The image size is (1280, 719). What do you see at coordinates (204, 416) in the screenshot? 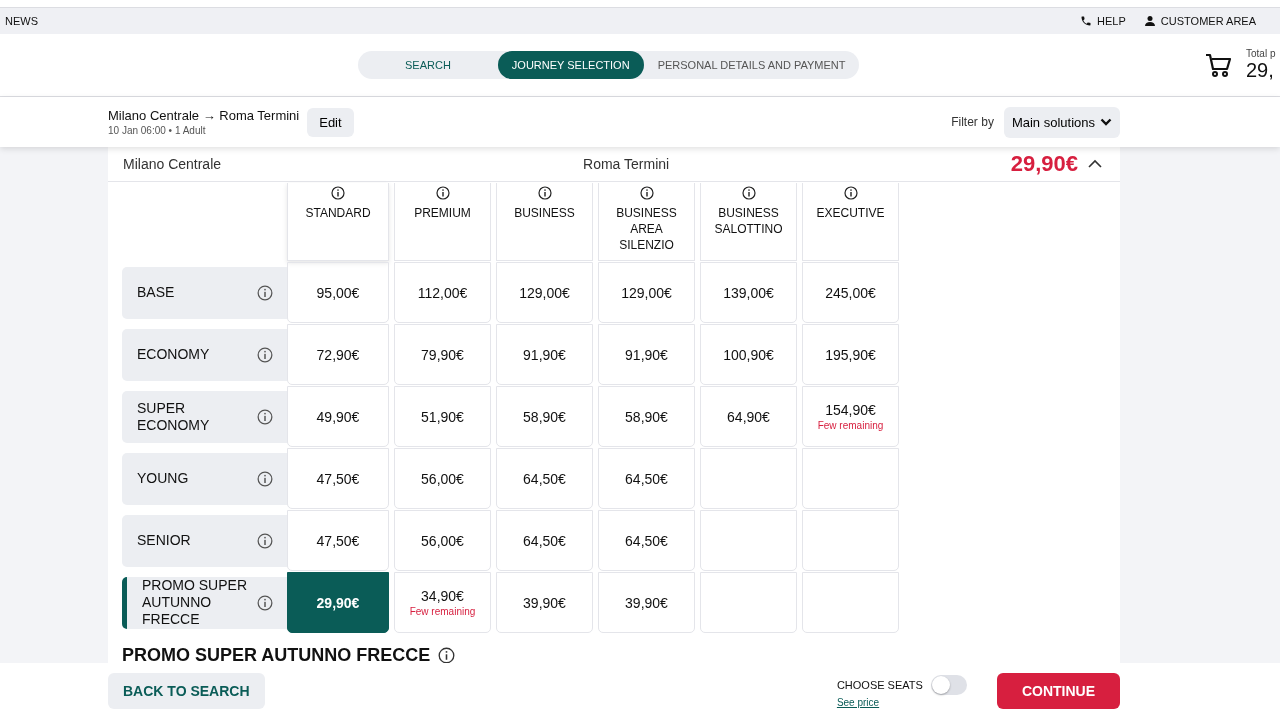
I see `fare-label: SUPER ECONOMY` at bounding box center [204, 416].